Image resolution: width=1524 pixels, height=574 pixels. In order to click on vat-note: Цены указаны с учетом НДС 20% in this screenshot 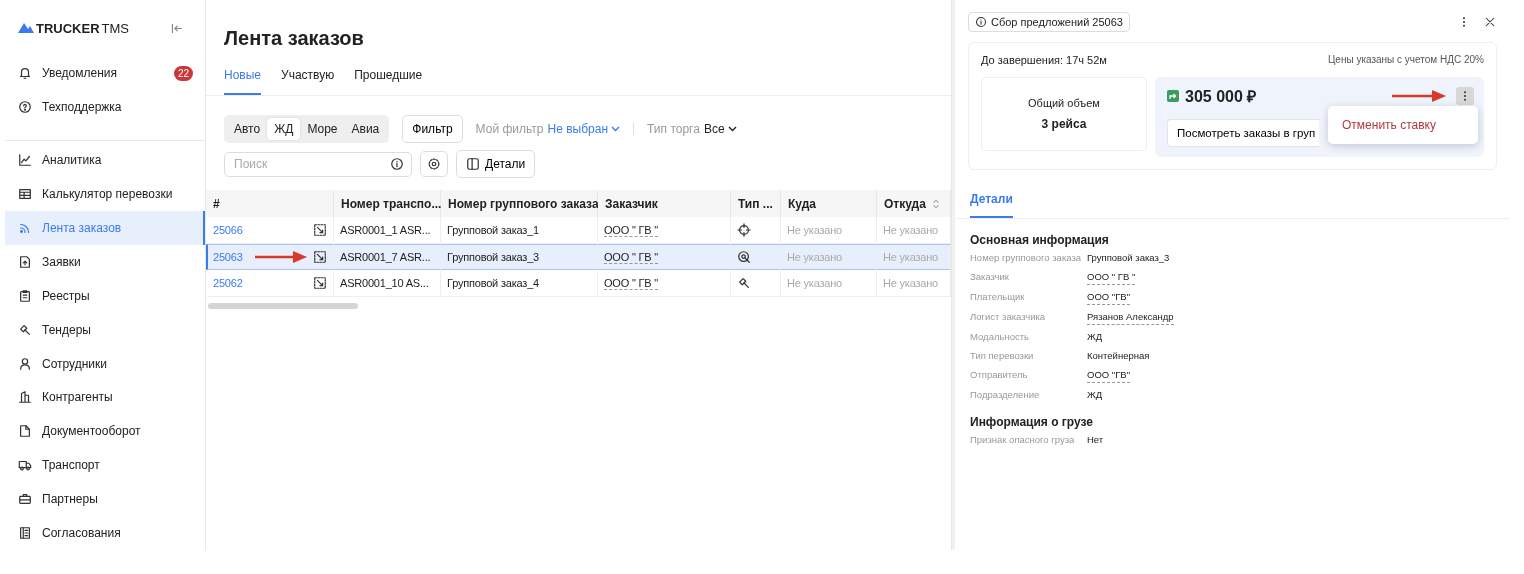, I will do `click(1405, 60)`.